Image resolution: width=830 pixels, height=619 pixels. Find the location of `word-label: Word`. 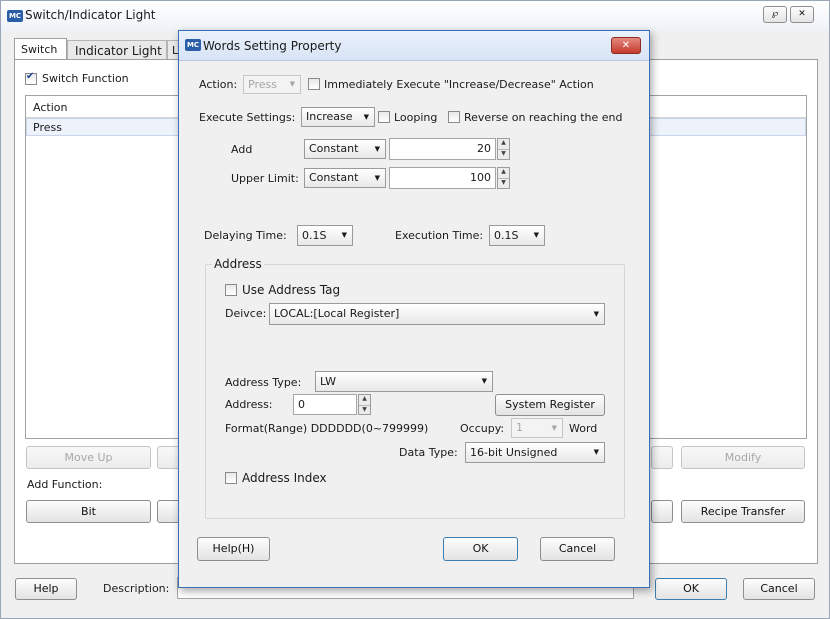

word-label: Word is located at coordinates (583, 428).